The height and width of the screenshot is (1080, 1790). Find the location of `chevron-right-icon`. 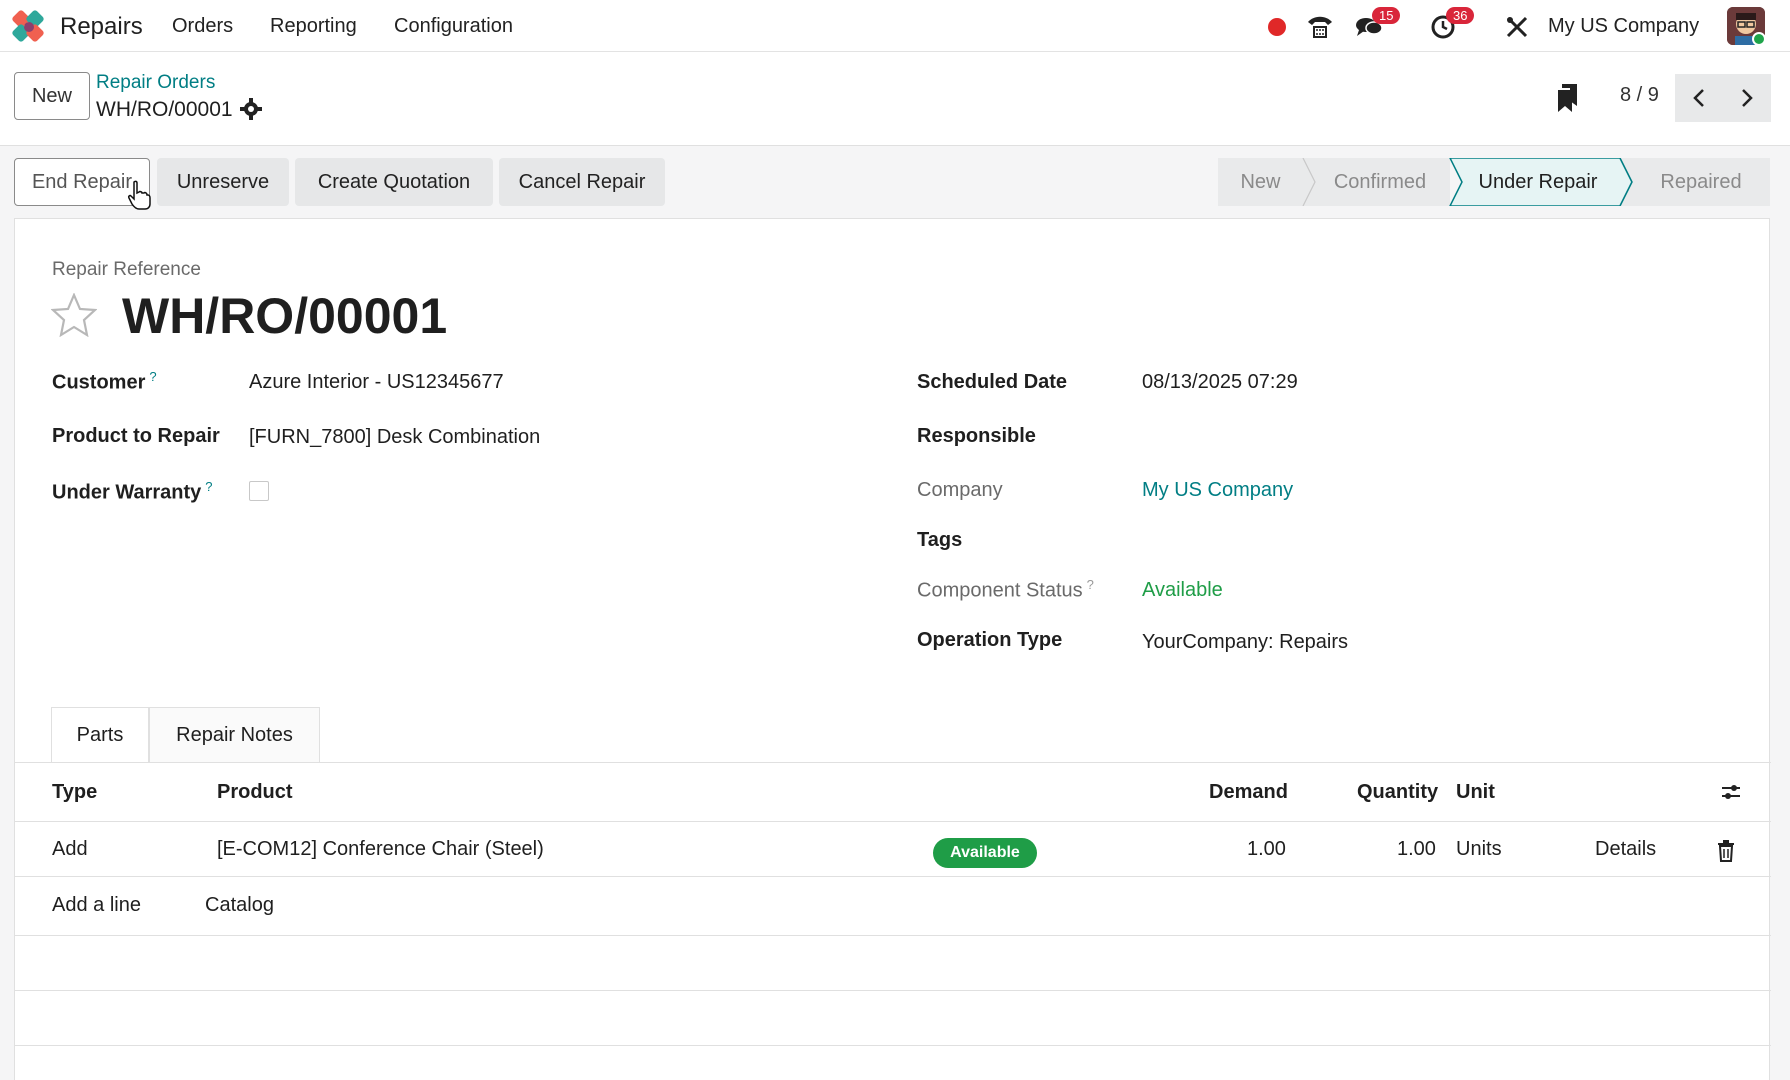

chevron-right-icon is located at coordinates (1747, 98).